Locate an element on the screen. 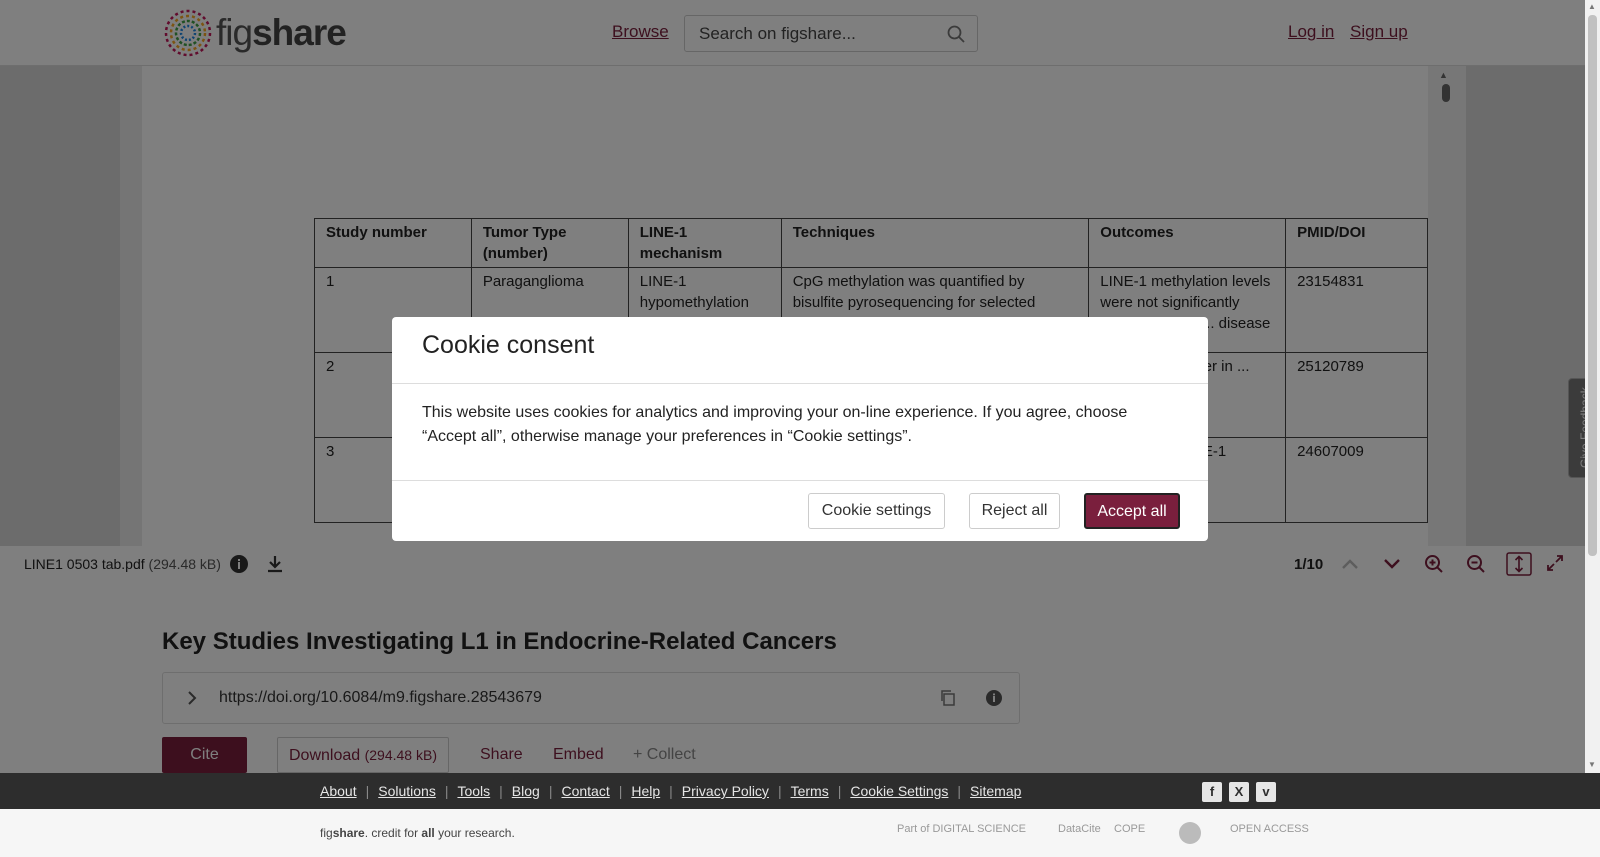  datacite-logo: DataCite is located at coordinates (1079, 829).